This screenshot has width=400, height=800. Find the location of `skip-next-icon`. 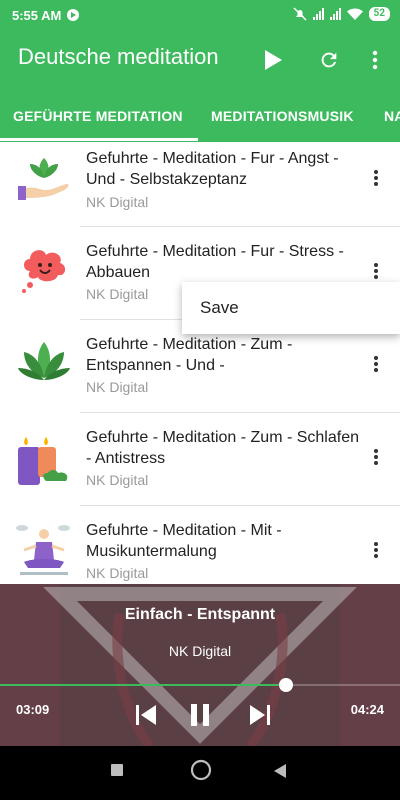

skip-next-icon is located at coordinates (260, 715).